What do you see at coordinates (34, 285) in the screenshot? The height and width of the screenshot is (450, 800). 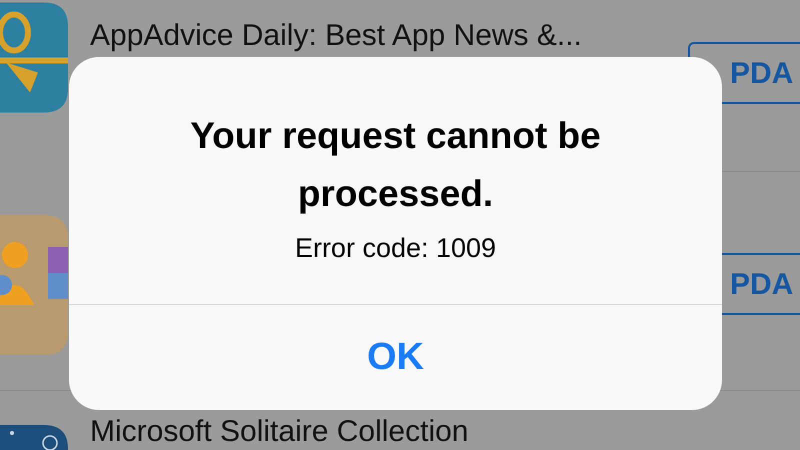 I see `people-icon` at bounding box center [34, 285].